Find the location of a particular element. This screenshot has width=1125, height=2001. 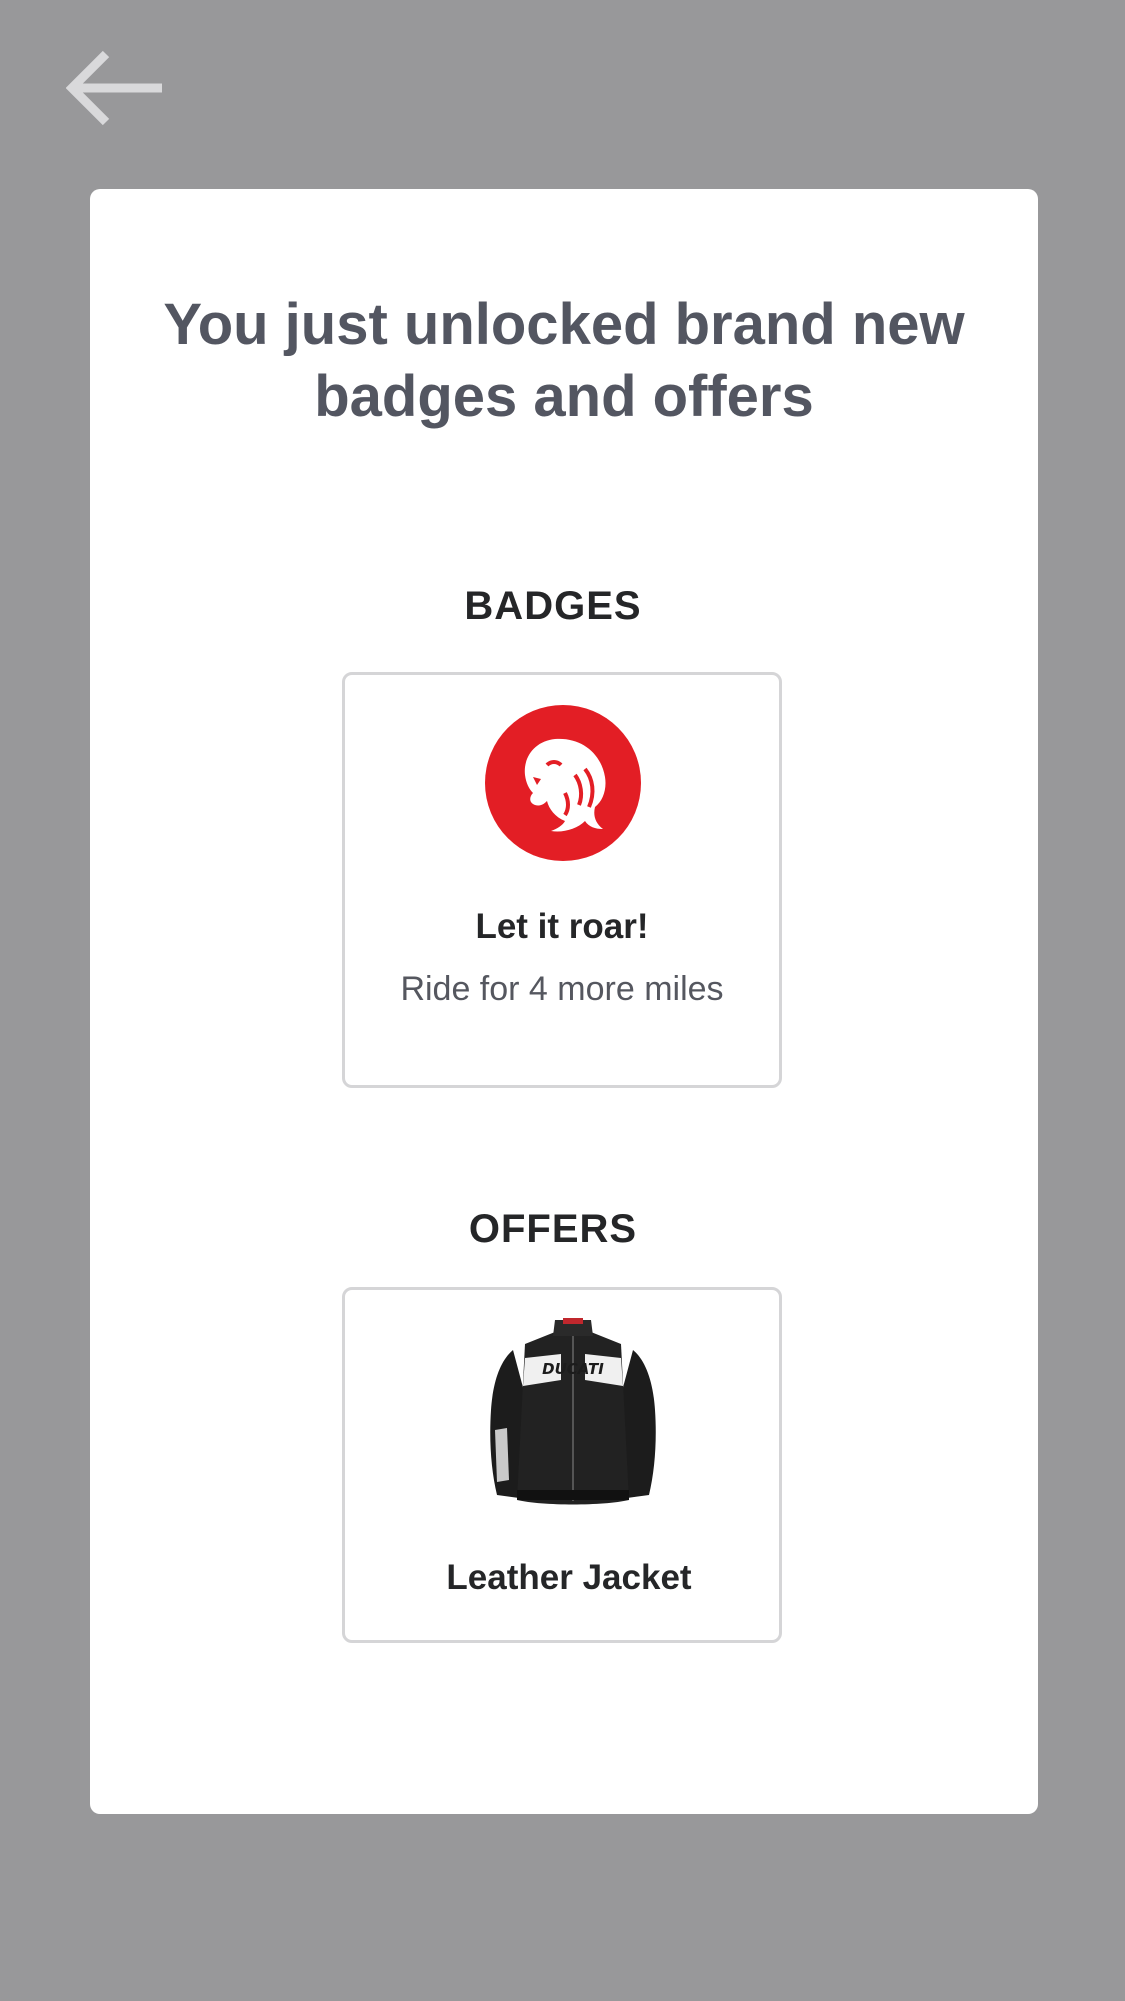

badge-description: Ride for 4 more miles is located at coordinates (562, 989).